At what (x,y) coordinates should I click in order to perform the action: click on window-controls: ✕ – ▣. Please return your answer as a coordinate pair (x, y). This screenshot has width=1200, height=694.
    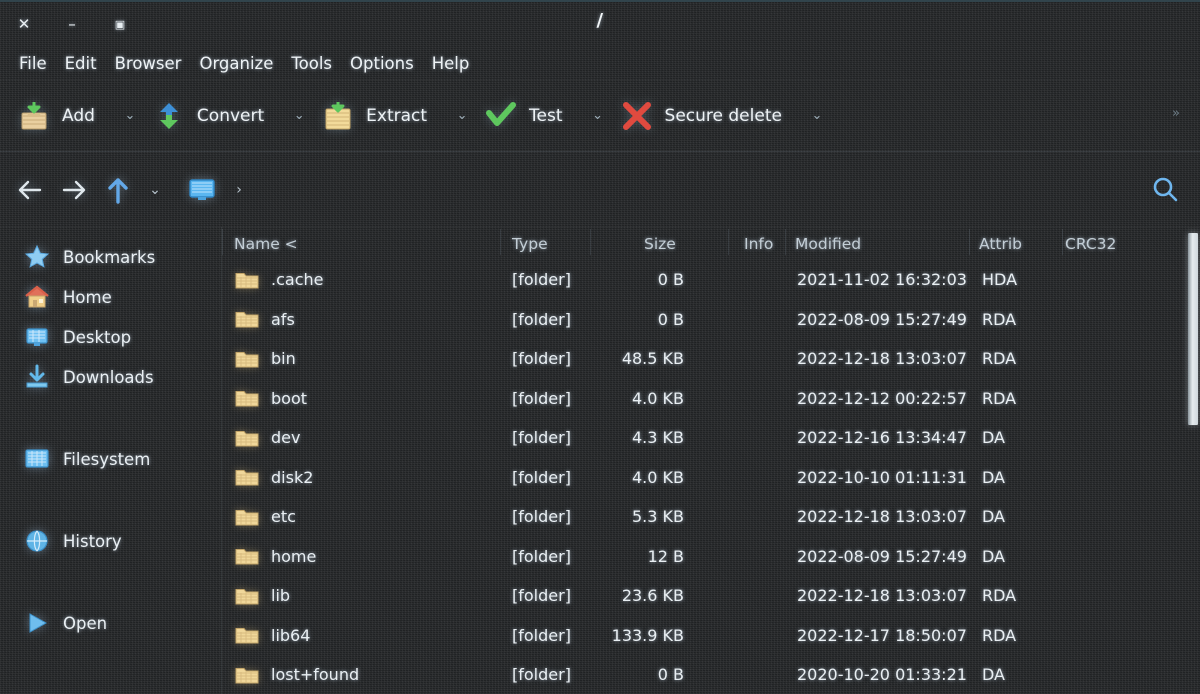
    Looking at the image, I should click on (65, 24).